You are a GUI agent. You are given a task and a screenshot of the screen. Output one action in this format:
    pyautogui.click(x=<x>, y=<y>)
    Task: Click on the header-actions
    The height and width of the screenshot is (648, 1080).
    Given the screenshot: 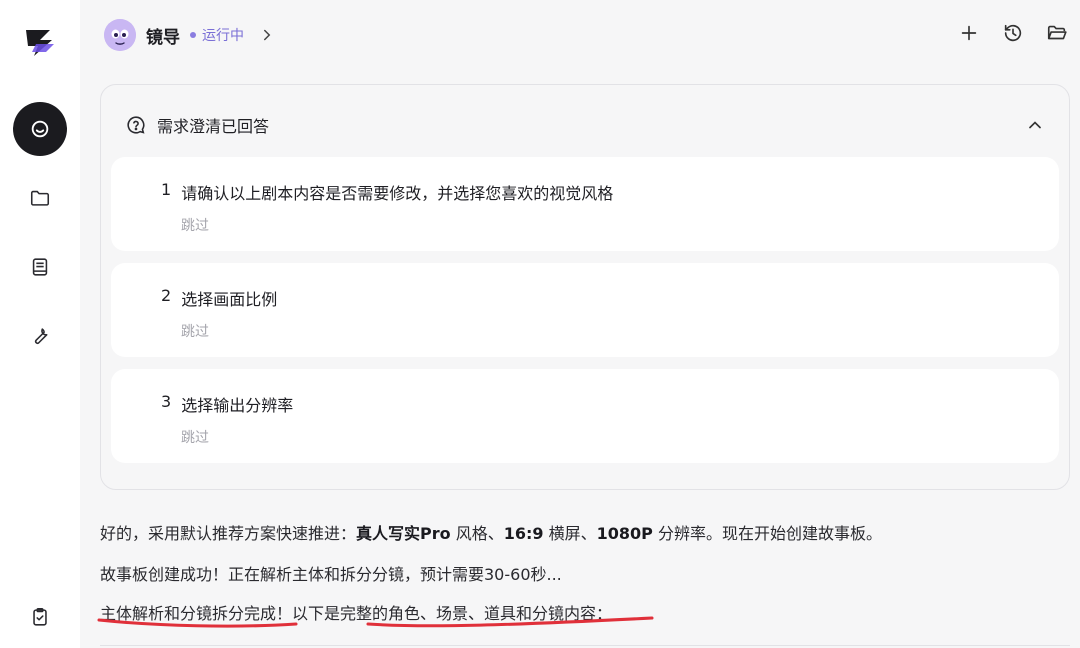 What is the action you would take?
    pyautogui.click(x=1013, y=35)
    